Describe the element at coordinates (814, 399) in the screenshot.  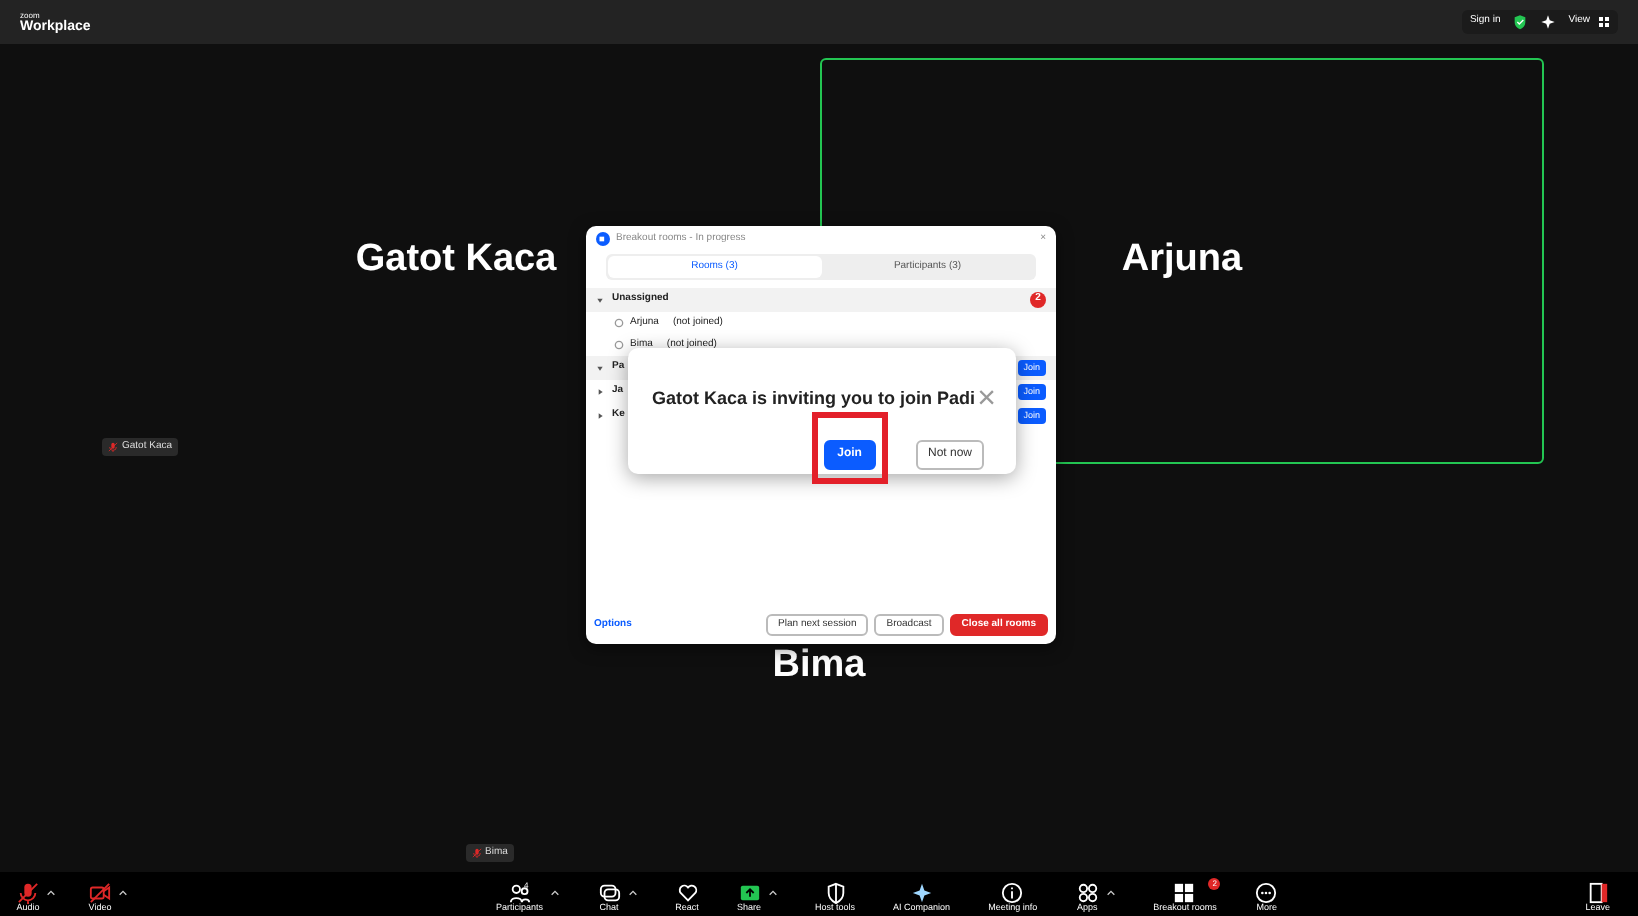
I see `invitation-message: Gatot Kaca is inviting you to join Padi` at that location.